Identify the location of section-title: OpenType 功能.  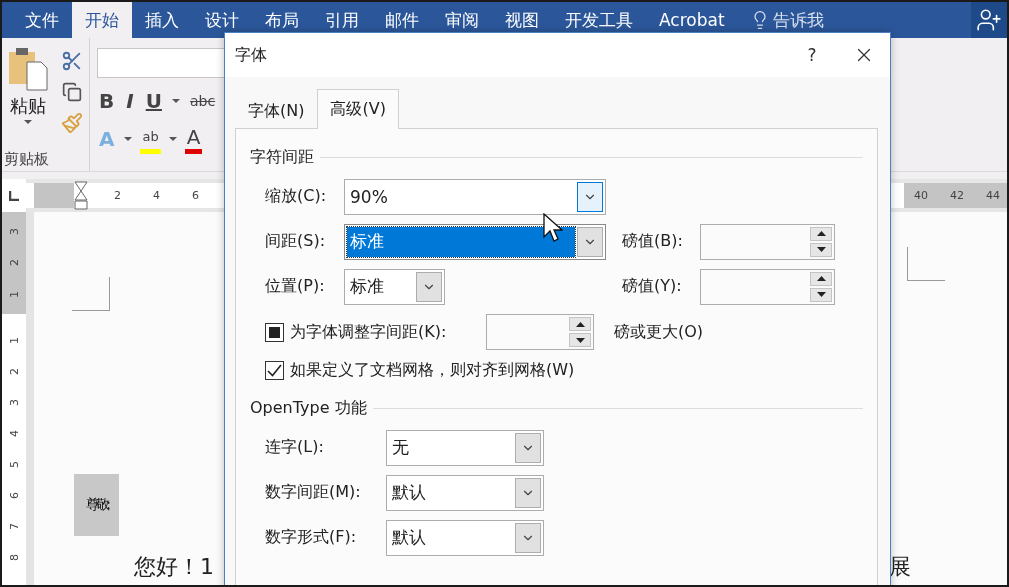
(308, 408).